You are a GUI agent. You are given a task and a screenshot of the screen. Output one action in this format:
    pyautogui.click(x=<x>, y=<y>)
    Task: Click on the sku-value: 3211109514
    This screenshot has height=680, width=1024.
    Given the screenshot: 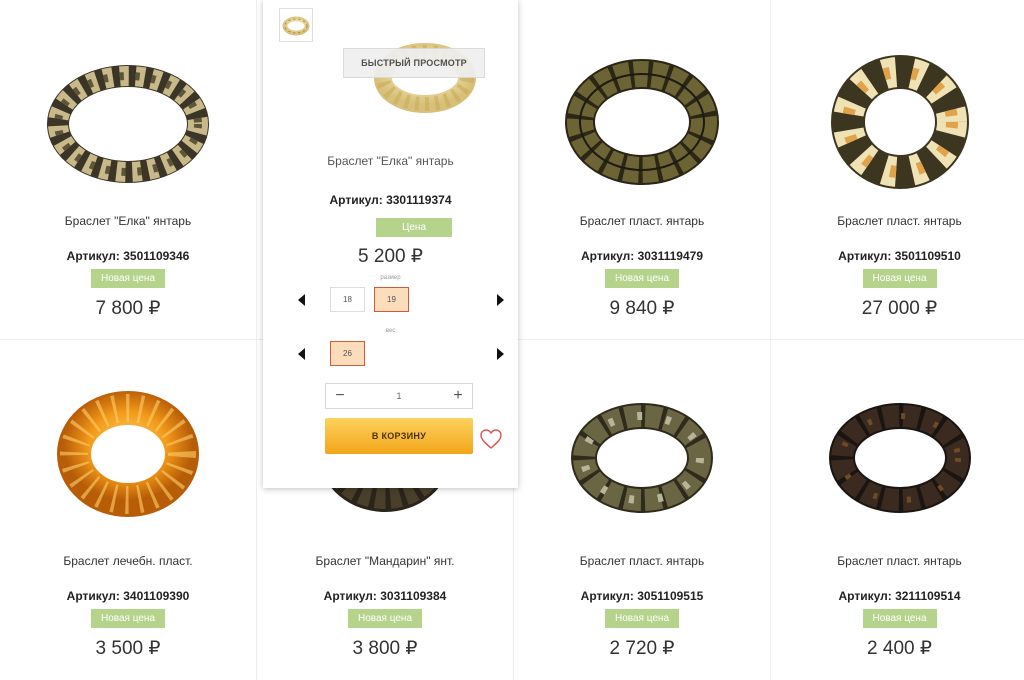 What is the action you would take?
    pyautogui.click(x=928, y=596)
    